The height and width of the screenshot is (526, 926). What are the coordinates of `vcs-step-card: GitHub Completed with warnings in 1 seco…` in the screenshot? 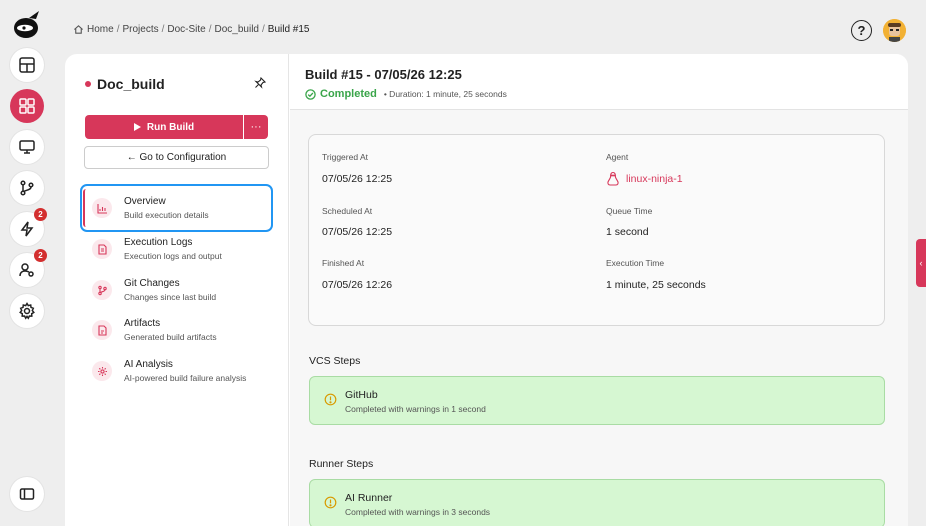 It's located at (597, 400).